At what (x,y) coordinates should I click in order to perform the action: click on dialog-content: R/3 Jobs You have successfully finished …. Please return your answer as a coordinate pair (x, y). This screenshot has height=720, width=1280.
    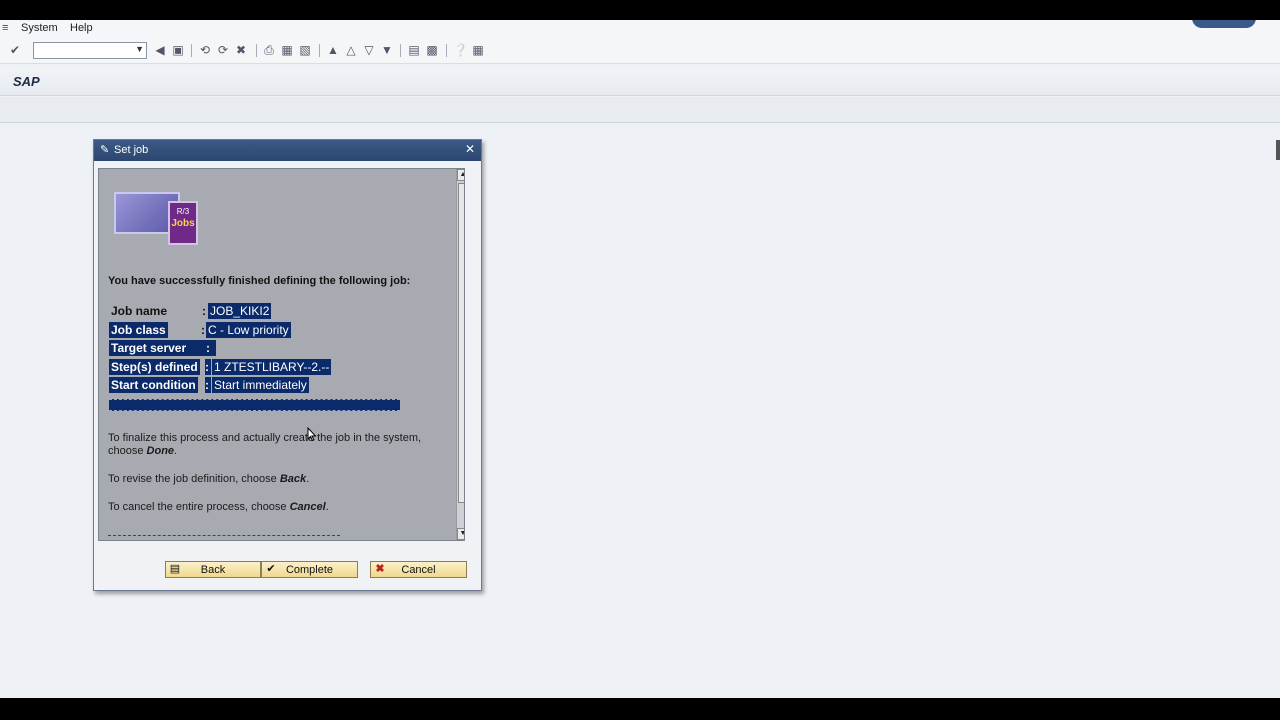
    Looking at the image, I should click on (281, 354).